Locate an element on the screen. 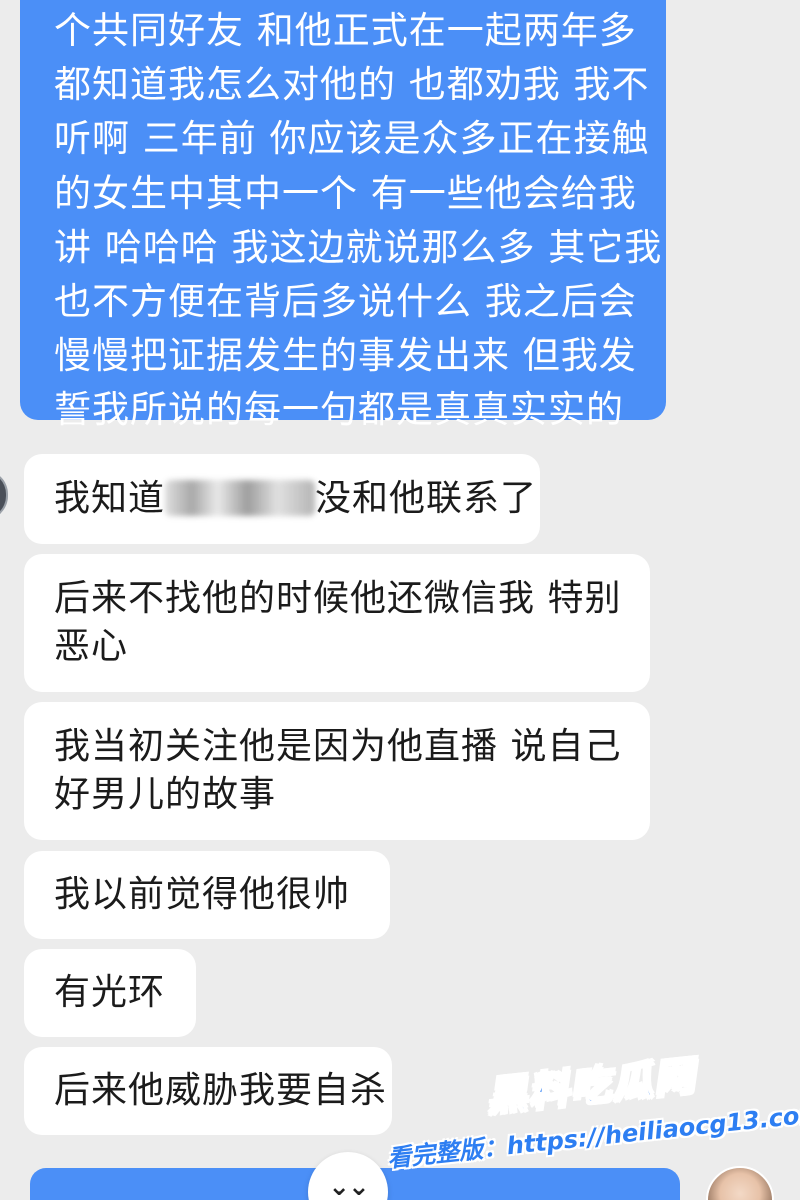  message-line: 慢慢把证据发生的事发出来 但我发 is located at coordinates (345, 356).